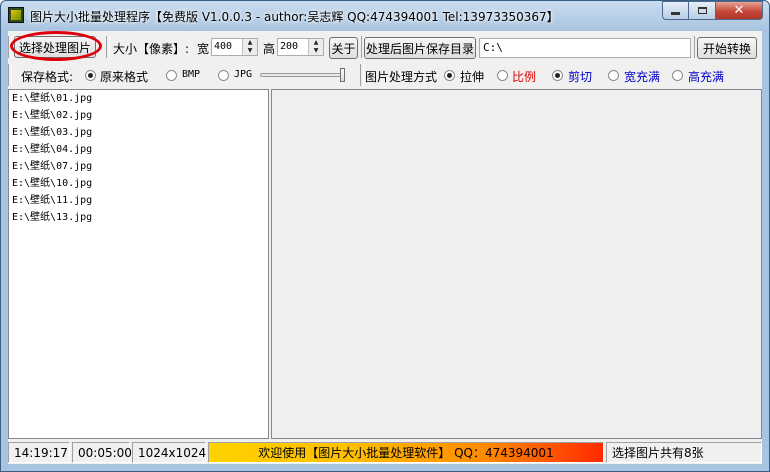 The image size is (770, 472). Describe the element at coordinates (557, 75) in the screenshot. I see `method-crop-radio` at that location.